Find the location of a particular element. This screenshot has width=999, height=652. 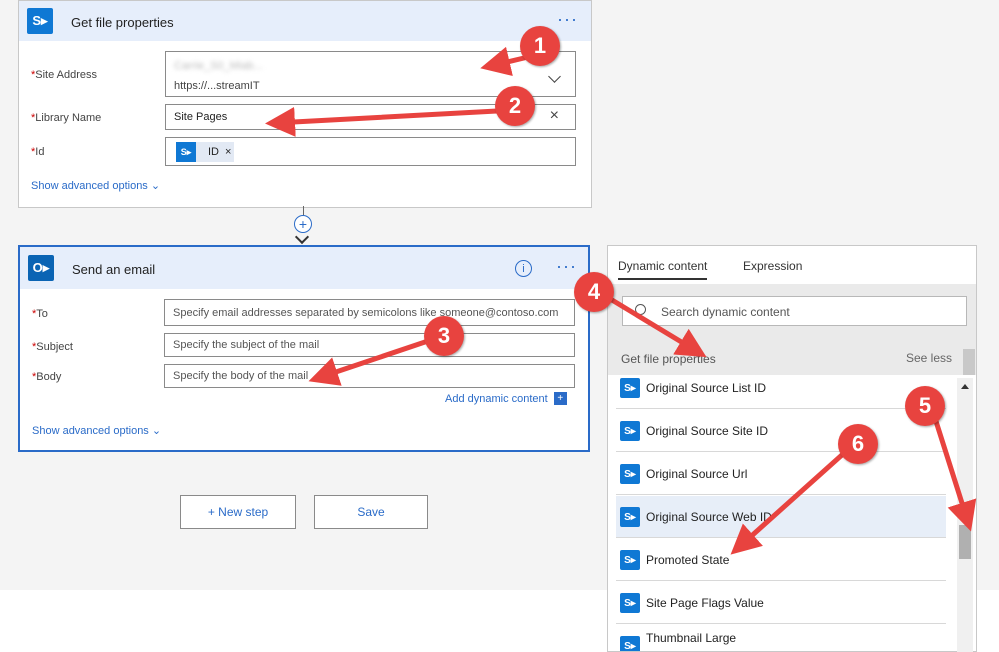

annotation-marker-2: 2 is located at coordinates (515, 106).